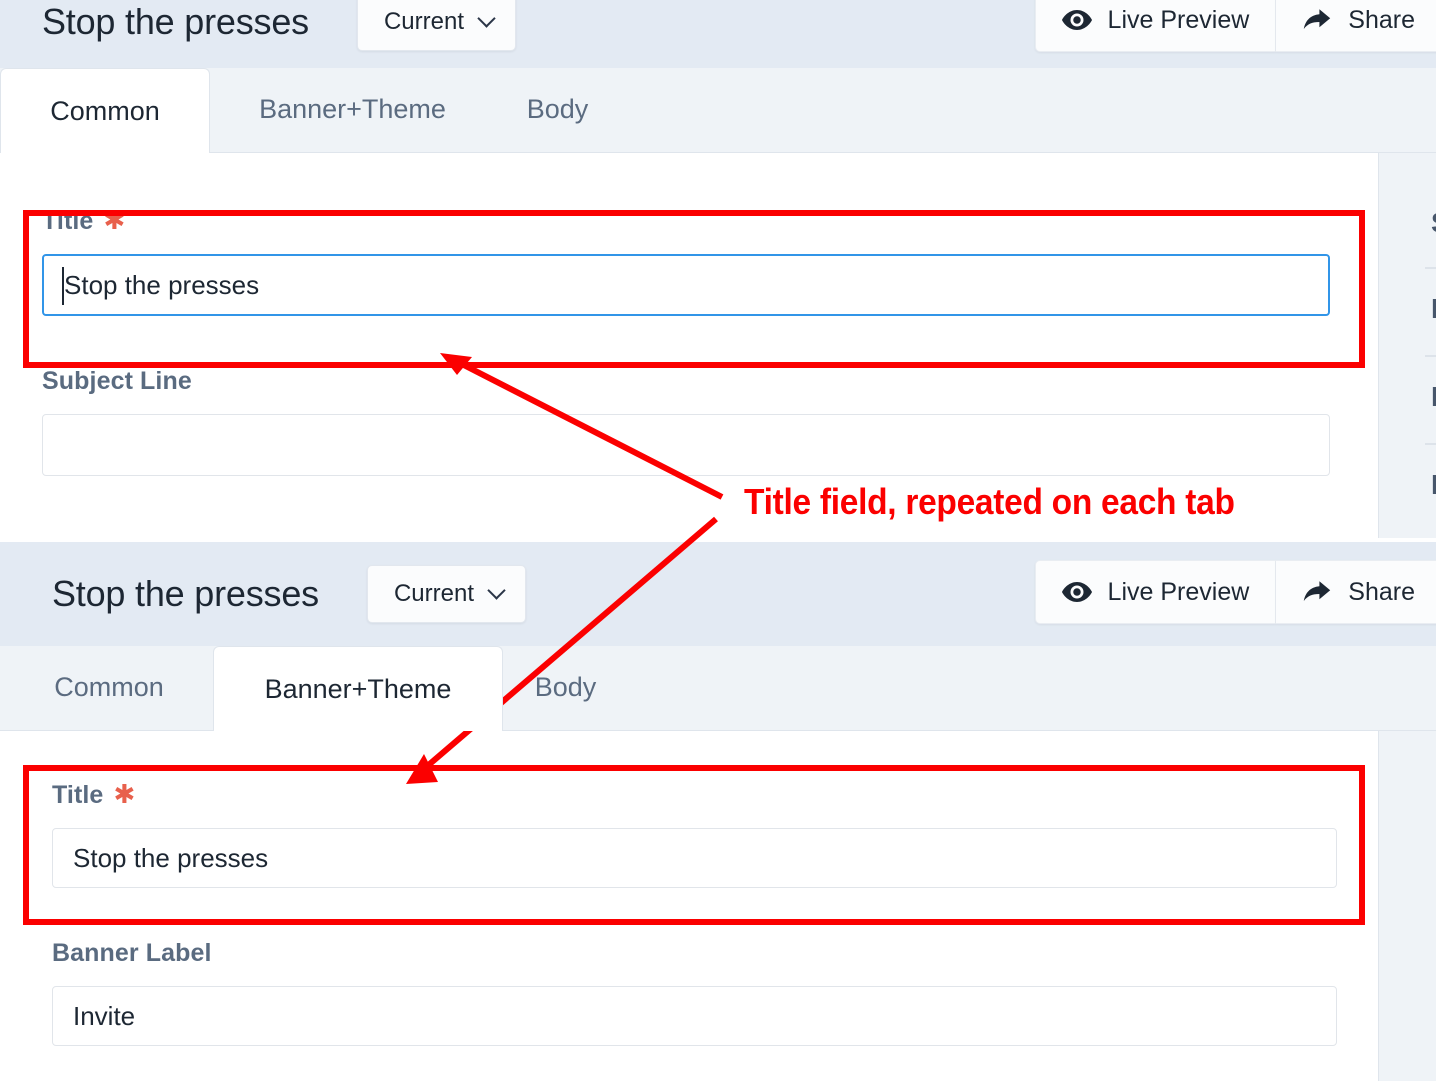 The height and width of the screenshot is (1081, 1436). Describe the element at coordinates (1381, 591) in the screenshot. I see `share-label-bottom: Share` at that location.